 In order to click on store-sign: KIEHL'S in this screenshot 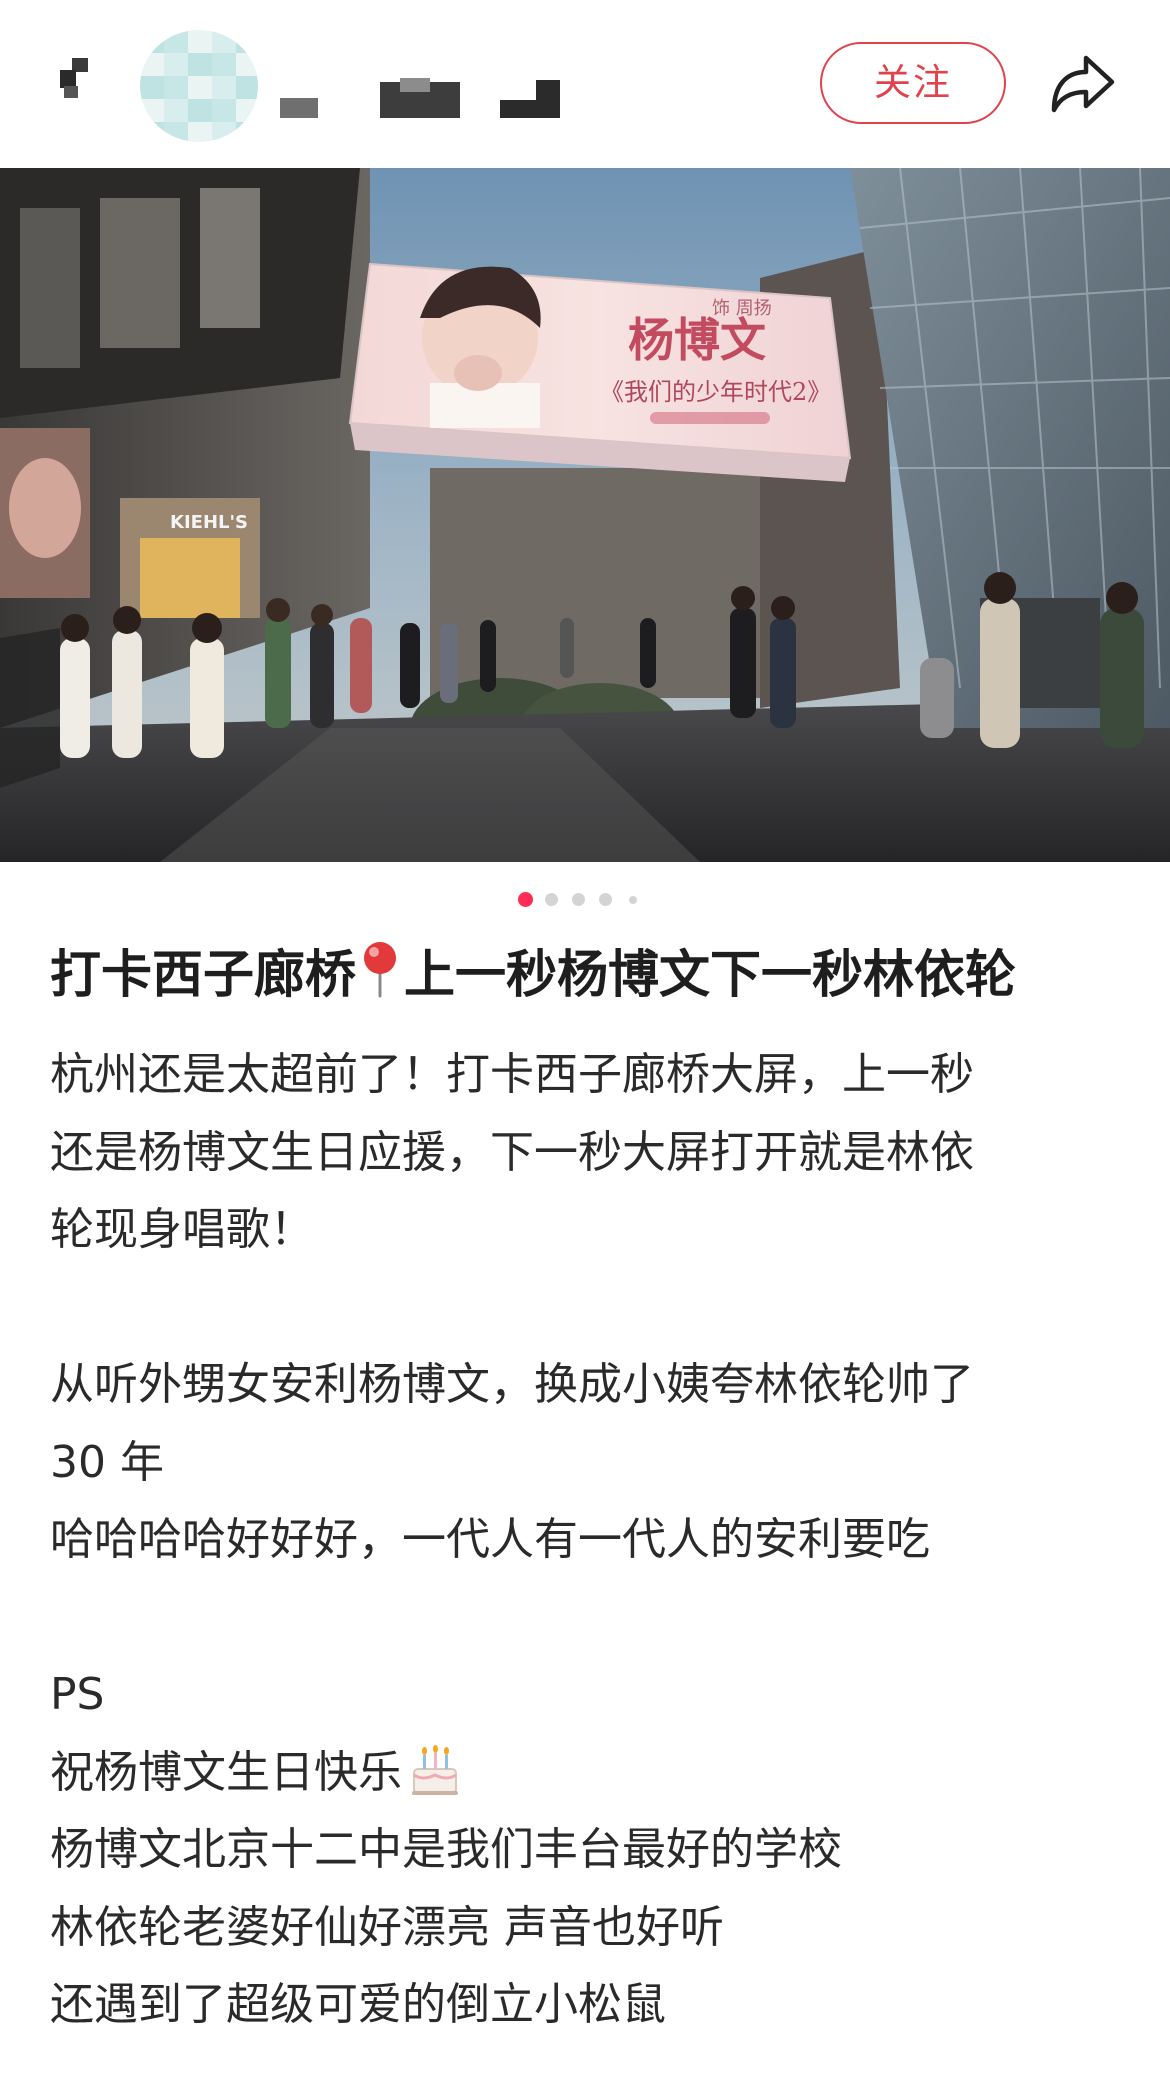, I will do `click(209, 522)`.